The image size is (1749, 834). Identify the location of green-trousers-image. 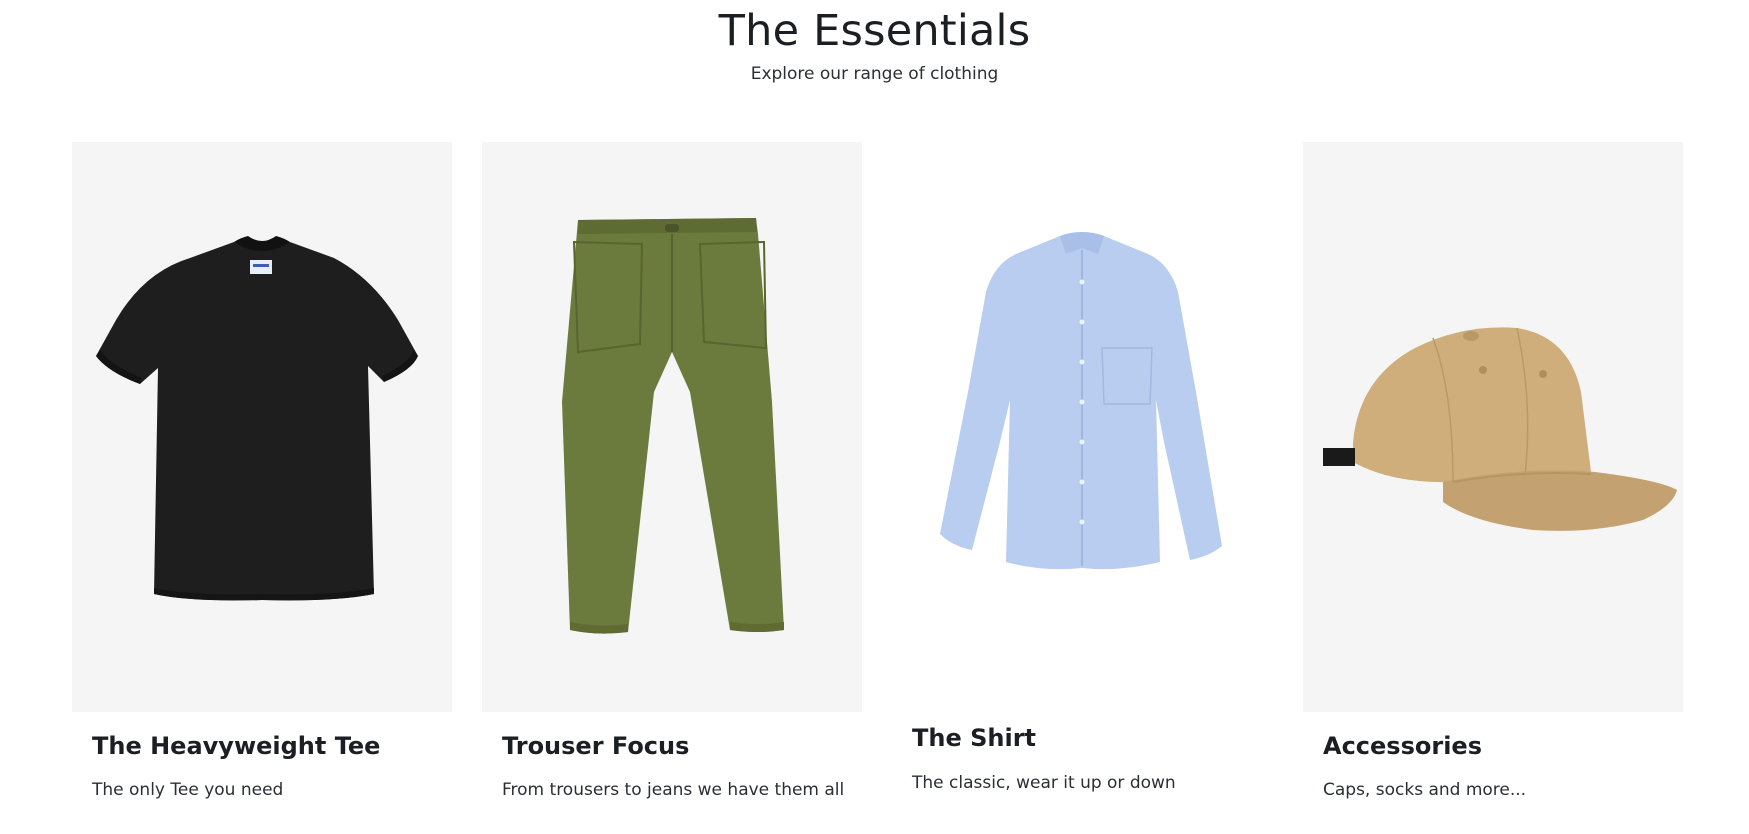
(673, 426).